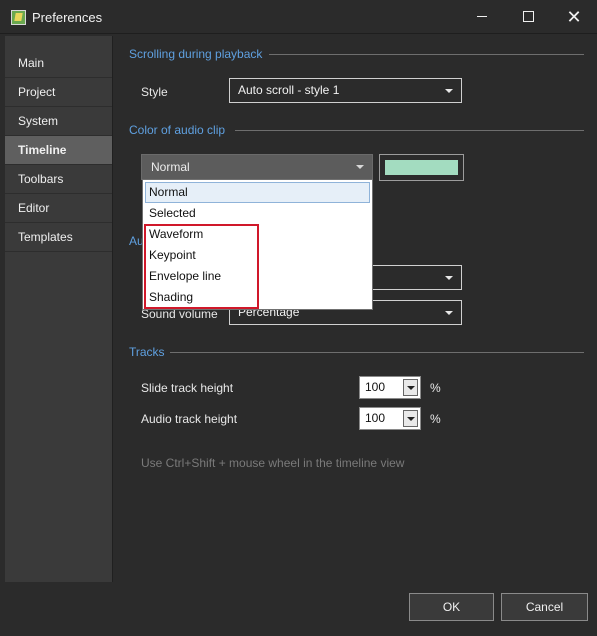 This screenshot has height=636, width=597. I want to click on cancel-button: Cancel, so click(544, 607).